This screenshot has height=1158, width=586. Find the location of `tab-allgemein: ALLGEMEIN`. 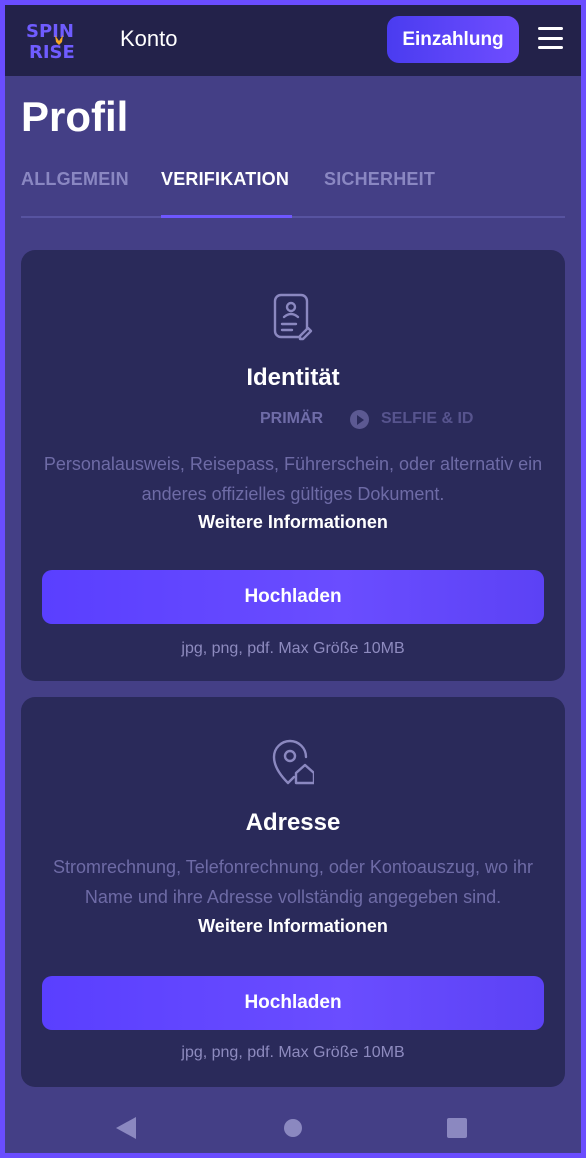

tab-allgemein: ALLGEMEIN is located at coordinates (75, 179).